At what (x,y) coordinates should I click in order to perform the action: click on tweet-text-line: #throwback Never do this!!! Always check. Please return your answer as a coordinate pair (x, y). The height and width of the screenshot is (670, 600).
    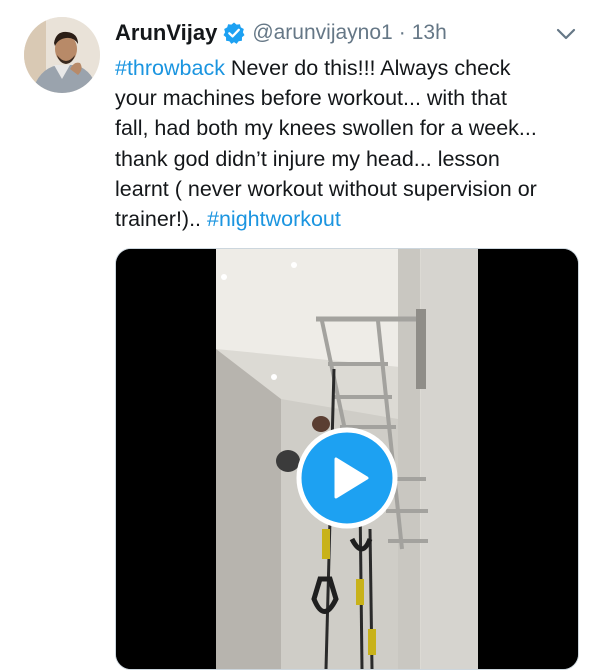
    Looking at the image, I should click on (350, 68).